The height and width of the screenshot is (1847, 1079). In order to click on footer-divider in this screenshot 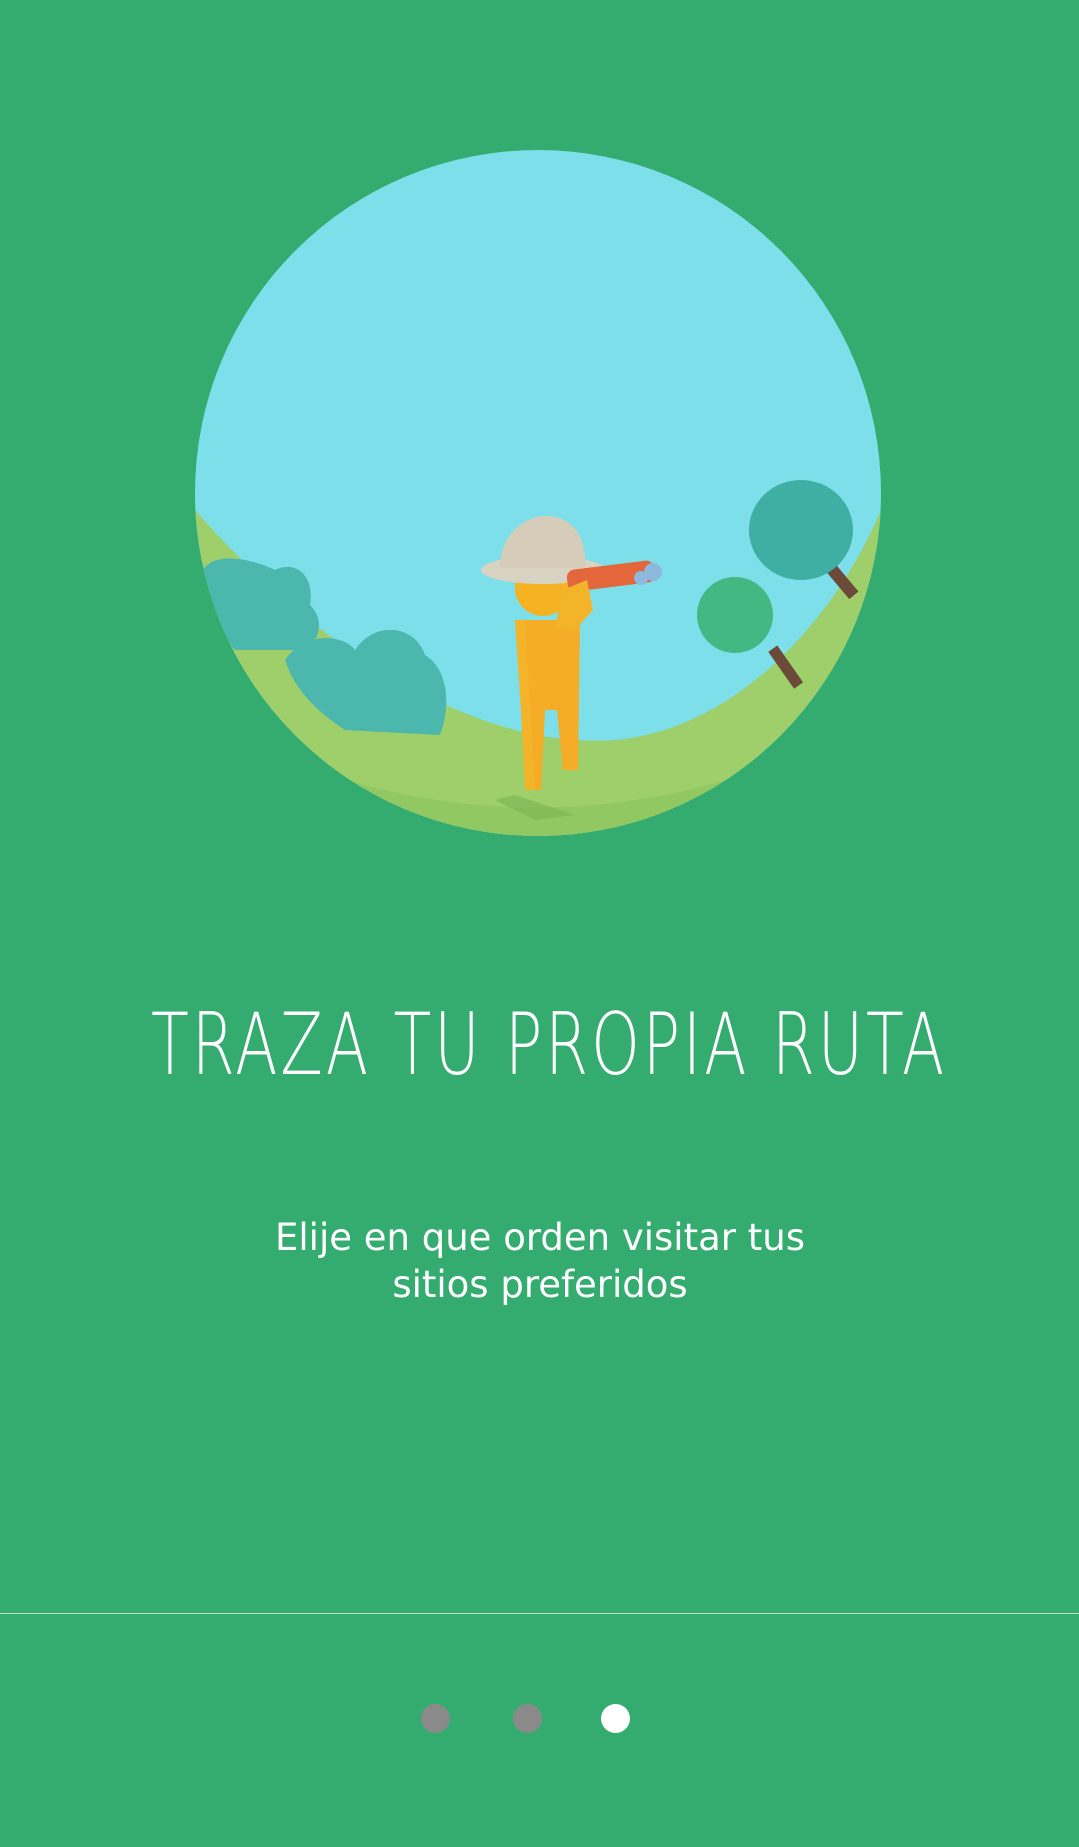, I will do `click(539, 1613)`.